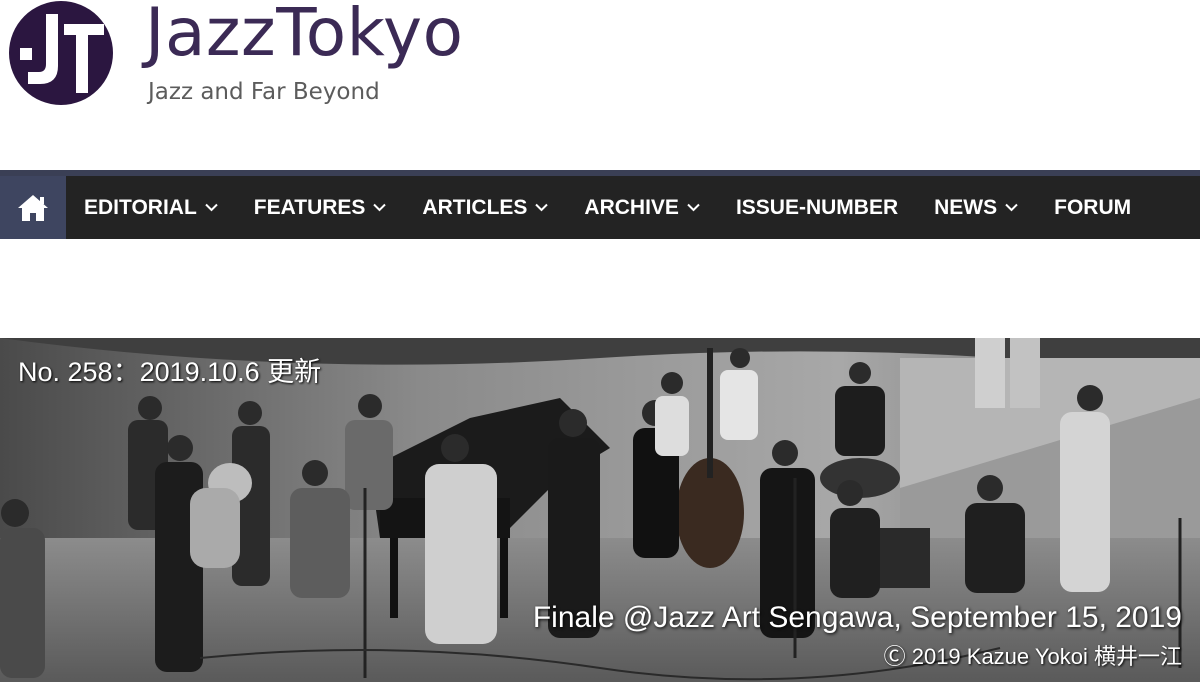  I want to click on photo-credit: Ⓒ 2019 Kazue Yokoi 横井一江, so click(1032, 656).